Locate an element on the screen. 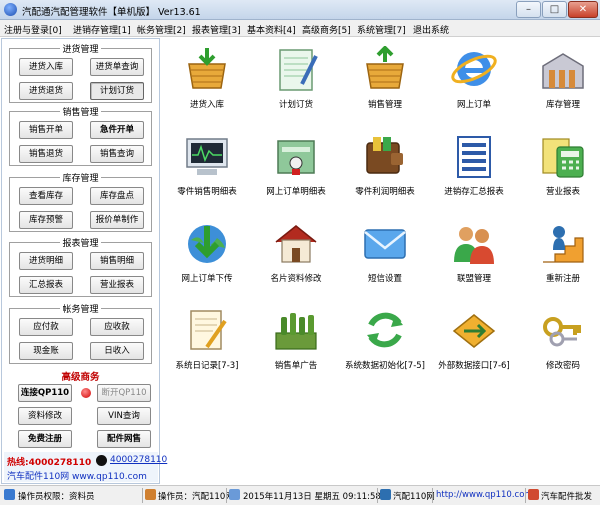 The width and height of the screenshot is (600, 505). tile-sales-ad: 销售单广告 is located at coordinates (296, 342).